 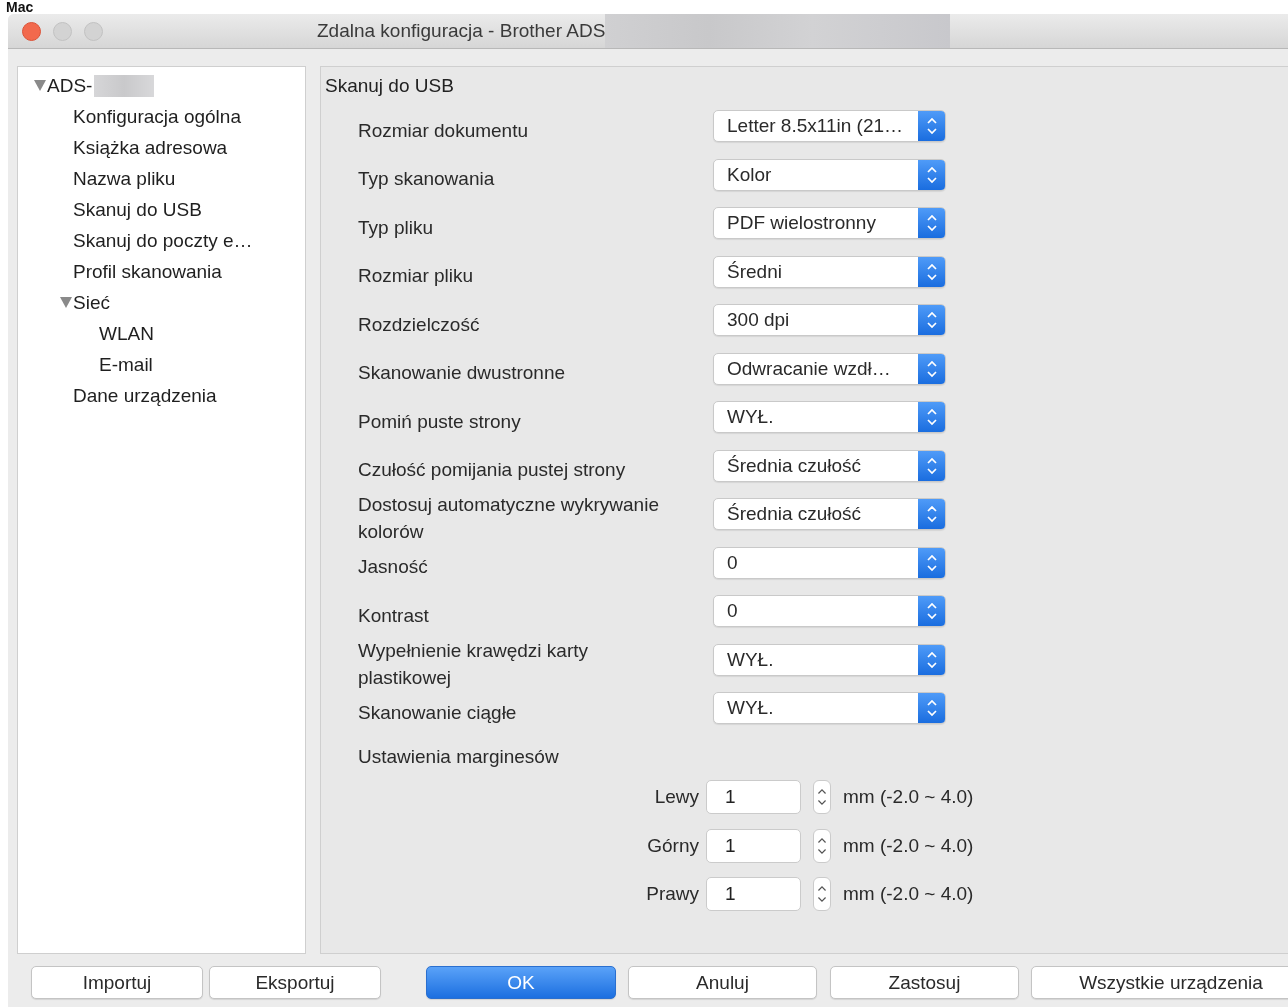 What do you see at coordinates (124, 85) in the screenshot?
I see `redacted-block` at bounding box center [124, 85].